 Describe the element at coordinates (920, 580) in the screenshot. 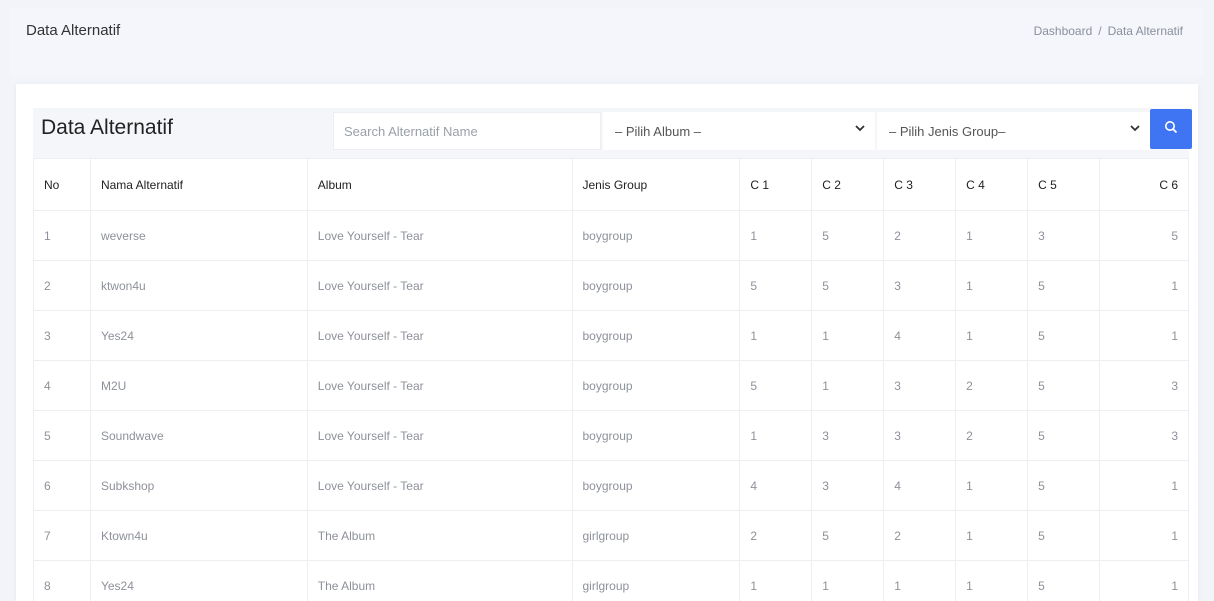

I see `cell-c3: 1` at that location.